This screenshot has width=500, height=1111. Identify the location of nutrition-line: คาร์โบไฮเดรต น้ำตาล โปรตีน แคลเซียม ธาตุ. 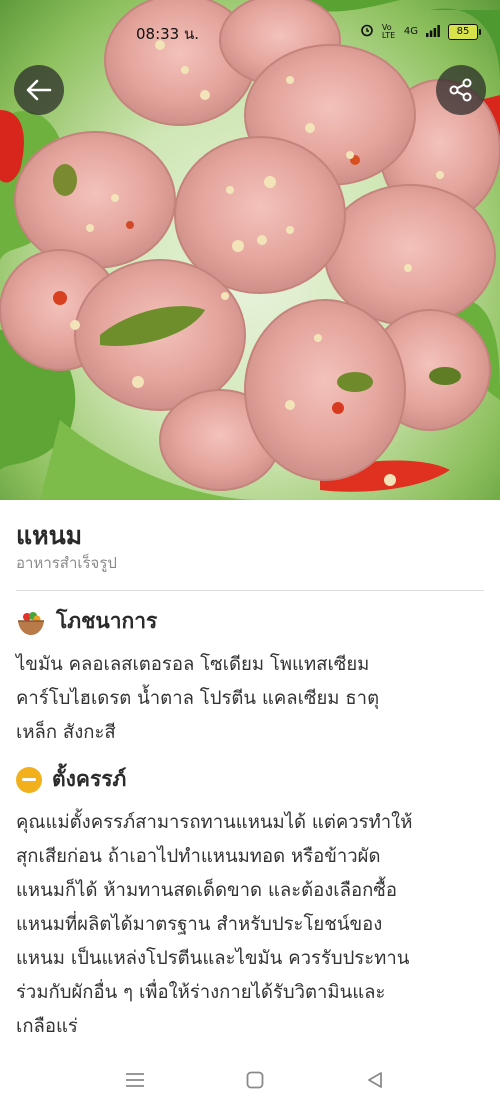
(198, 698).